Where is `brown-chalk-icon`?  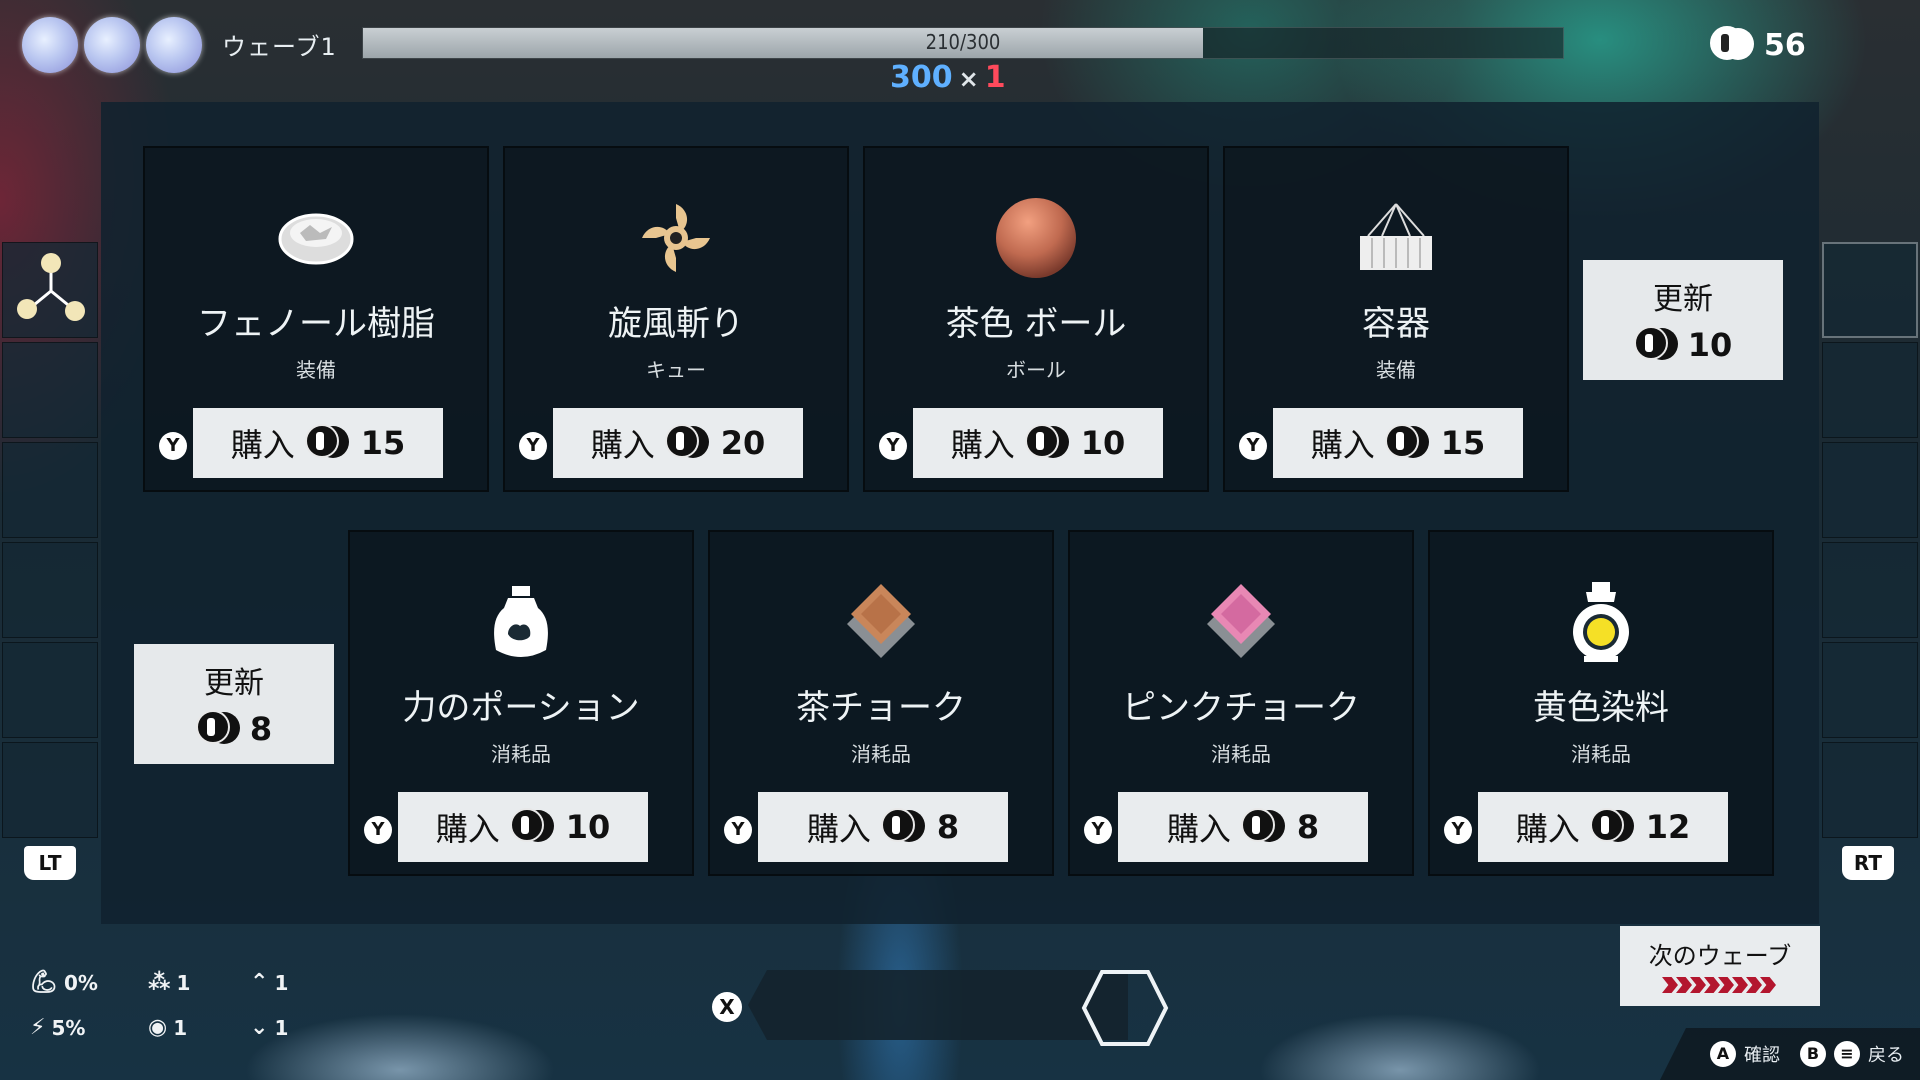
brown-chalk-icon is located at coordinates (881, 622).